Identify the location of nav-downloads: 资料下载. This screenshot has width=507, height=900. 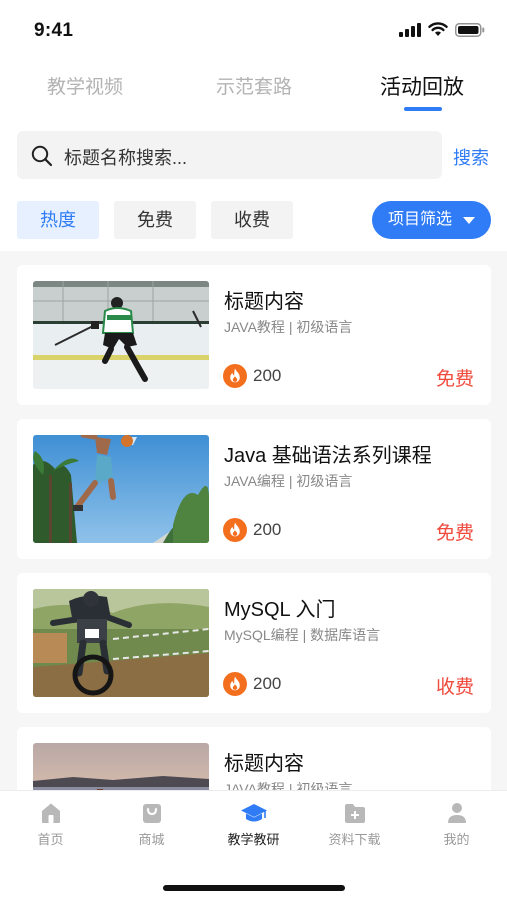
(354, 824).